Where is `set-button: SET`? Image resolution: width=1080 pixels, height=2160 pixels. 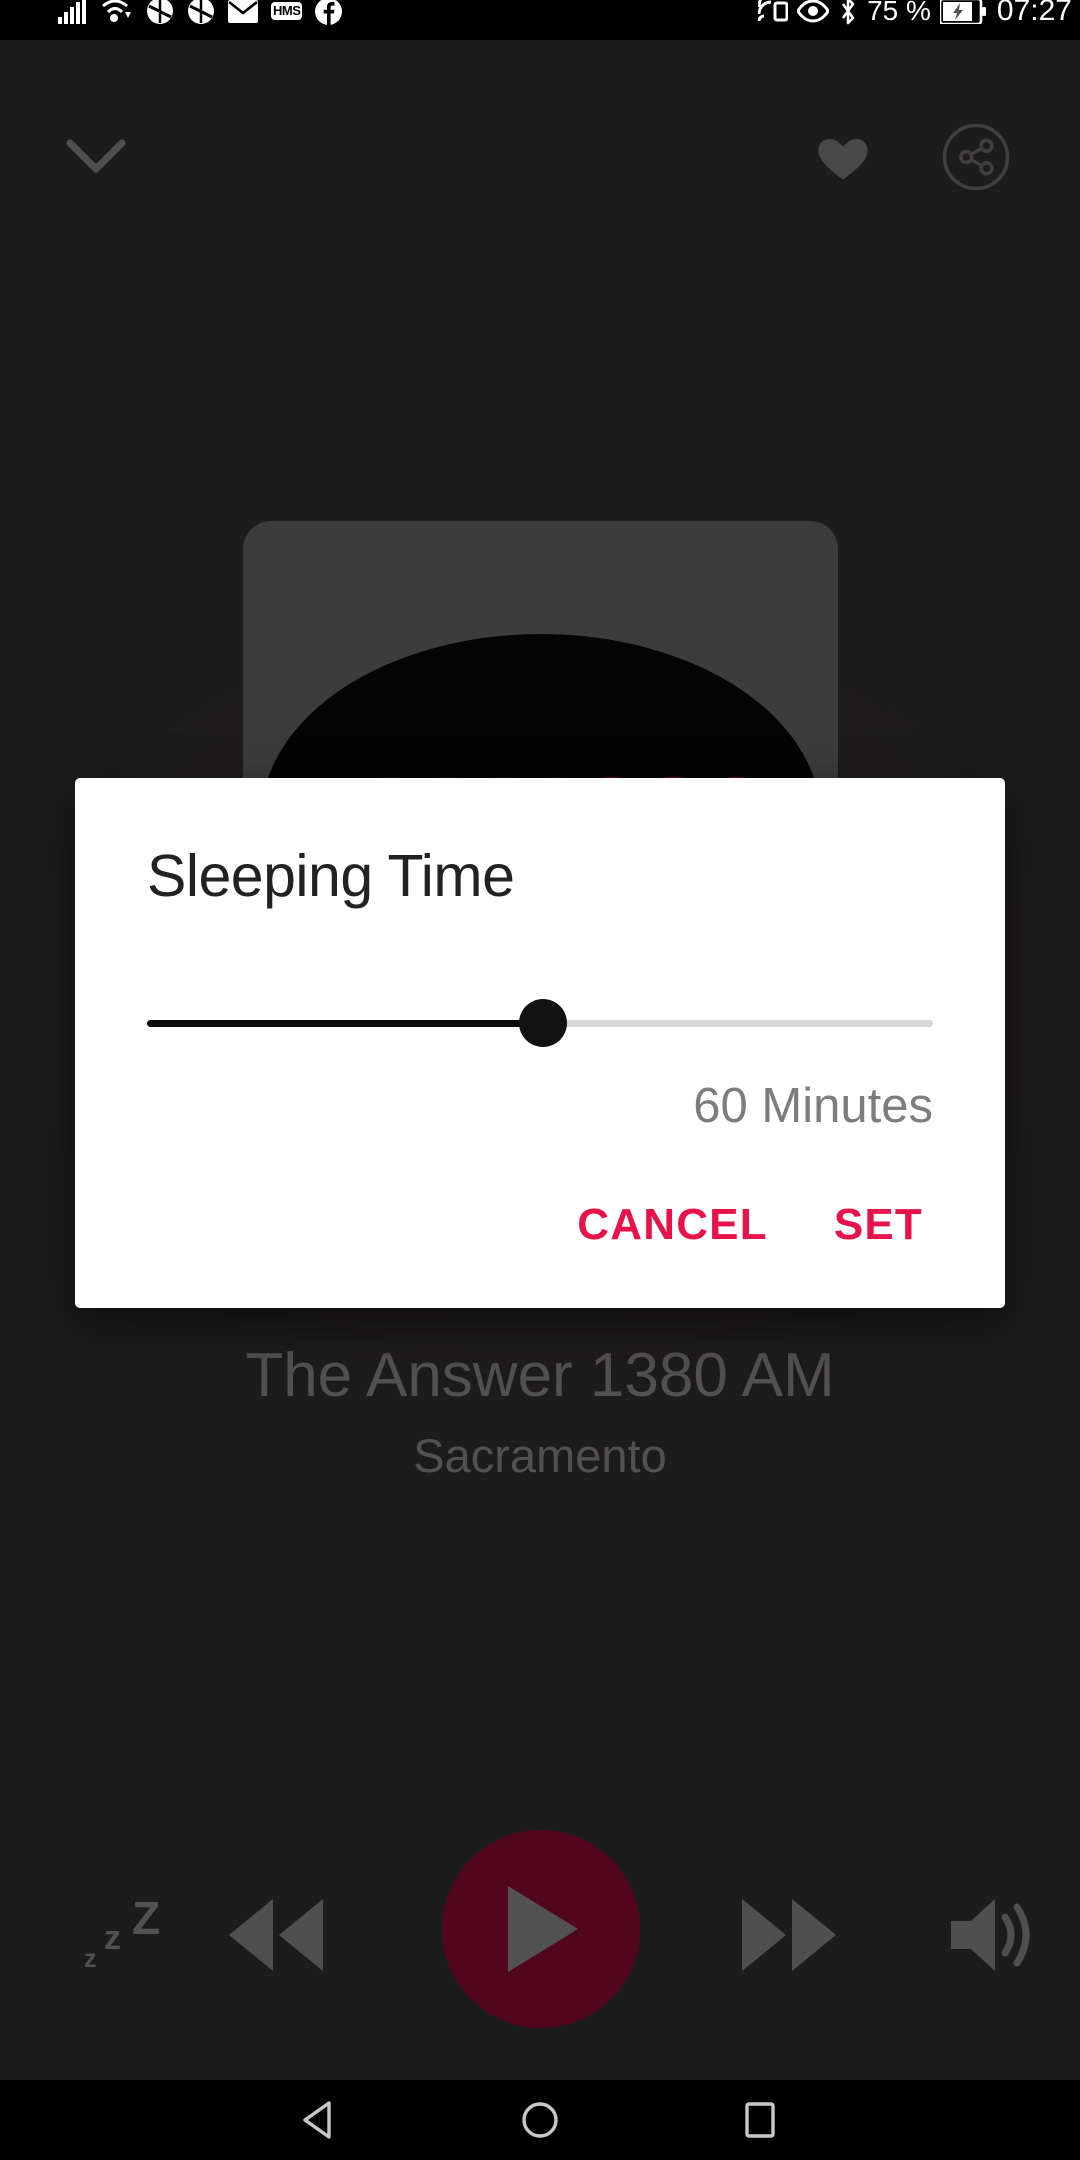 set-button: SET is located at coordinates (881, 1225).